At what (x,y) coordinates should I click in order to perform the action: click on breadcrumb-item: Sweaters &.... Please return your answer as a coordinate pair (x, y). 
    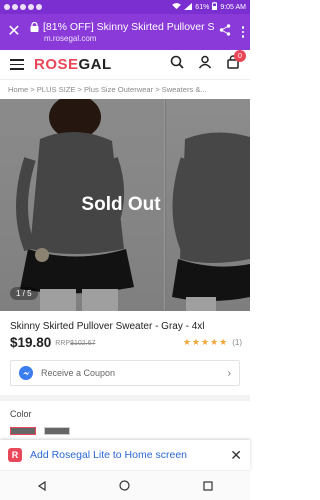
    Looking at the image, I should click on (184, 89).